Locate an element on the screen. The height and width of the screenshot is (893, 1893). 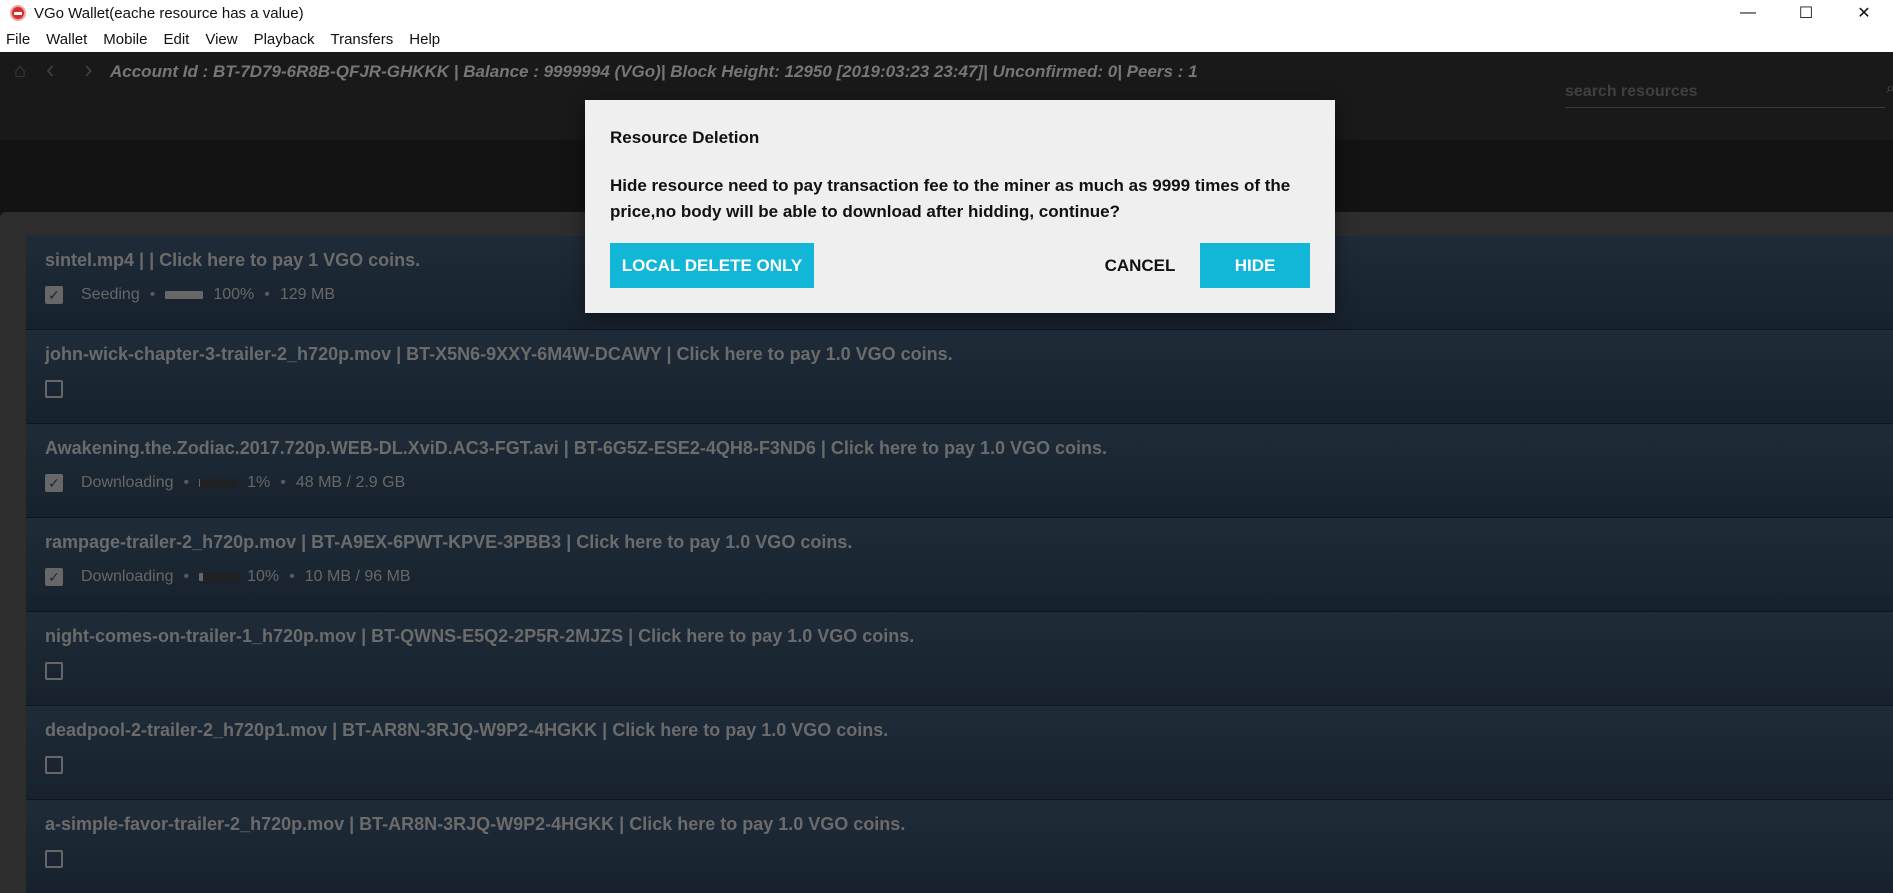
menu-wallet: Wallet is located at coordinates (66, 39).